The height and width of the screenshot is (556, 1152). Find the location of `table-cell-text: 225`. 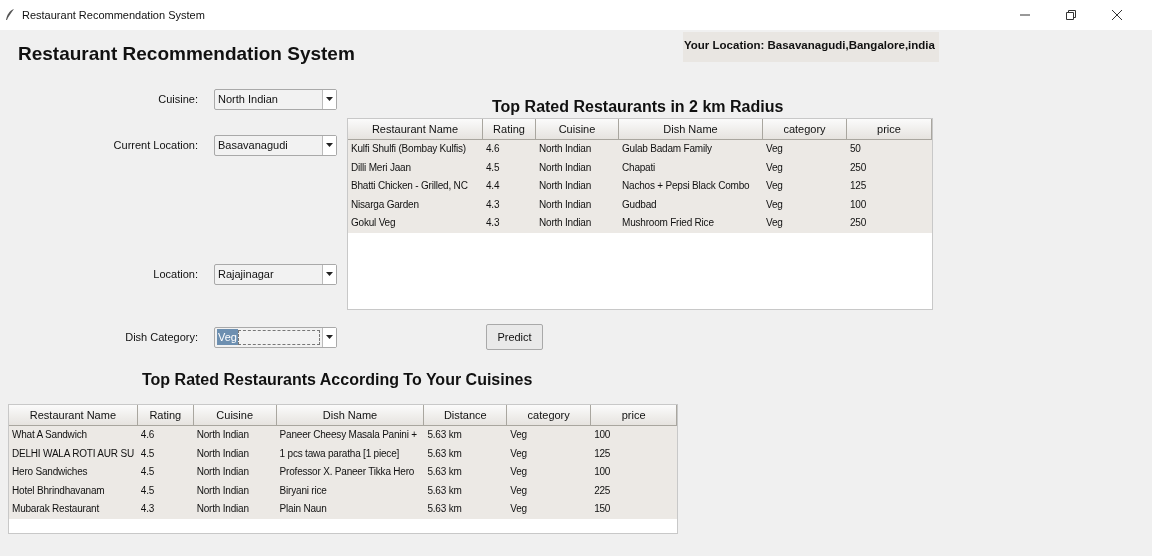

table-cell-text: 225 is located at coordinates (602, 490).